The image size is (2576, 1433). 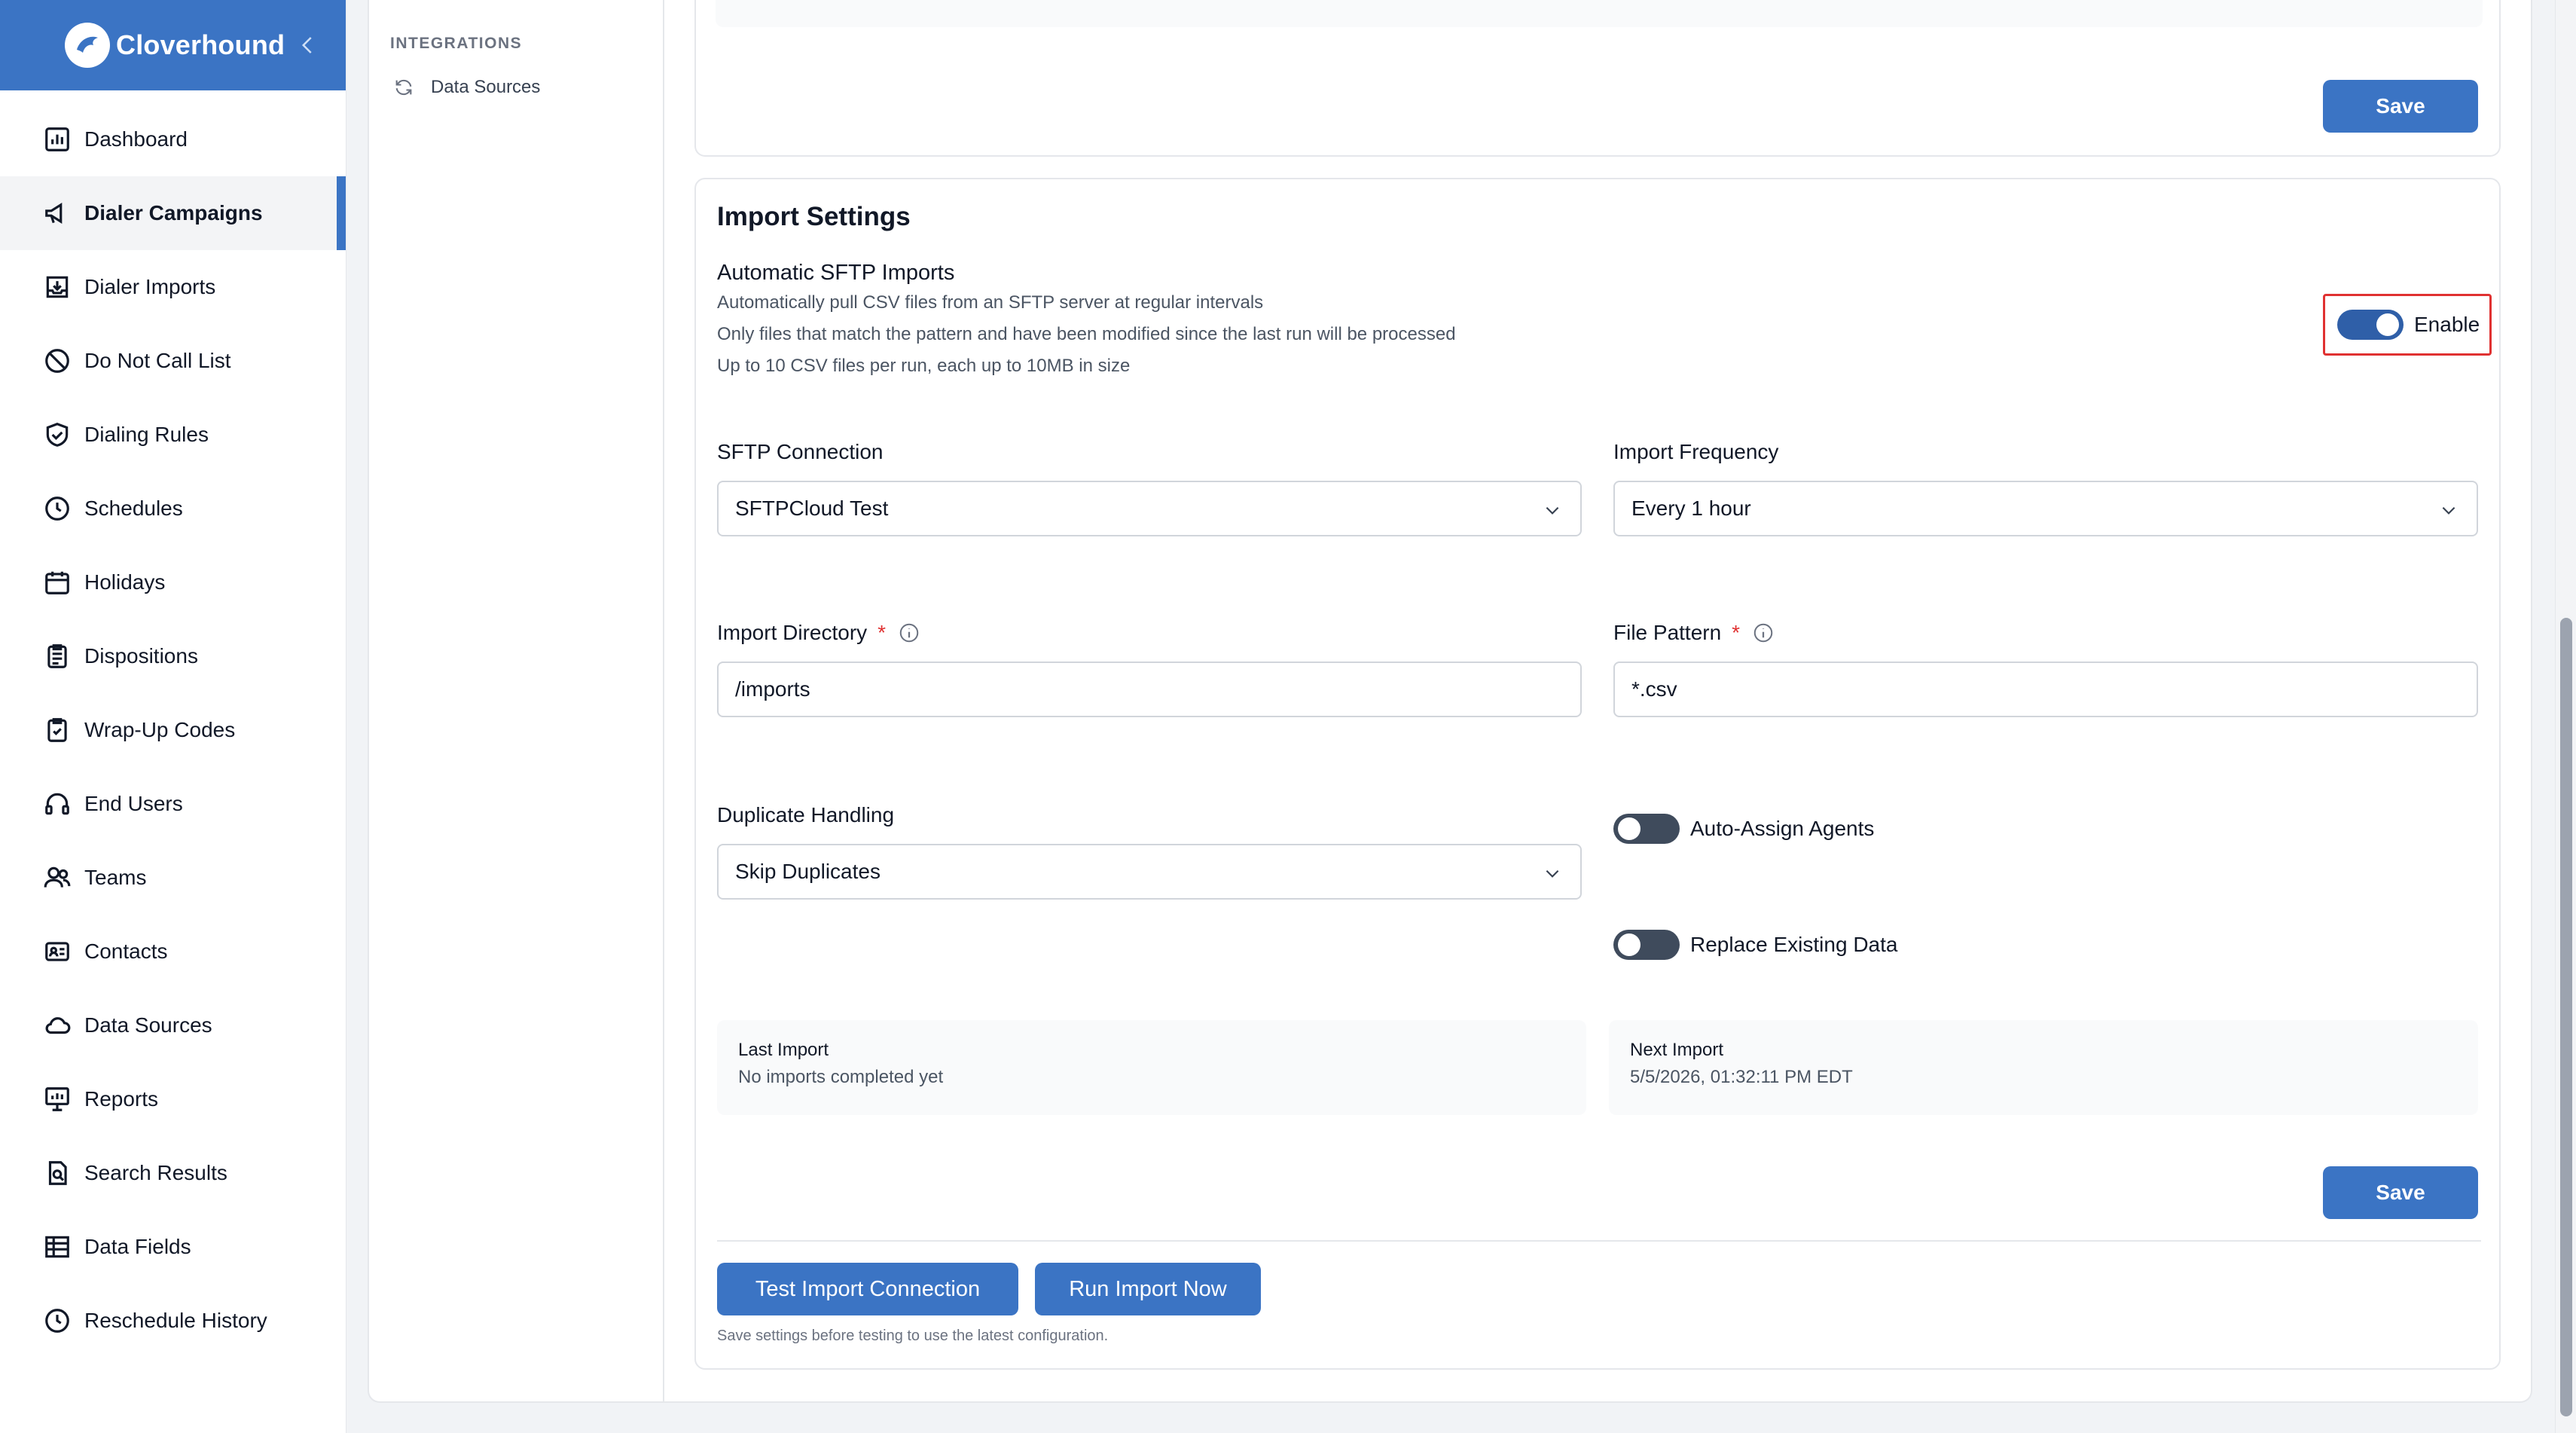 I want to click on prohibited-icon, so click(x=57, y=361).